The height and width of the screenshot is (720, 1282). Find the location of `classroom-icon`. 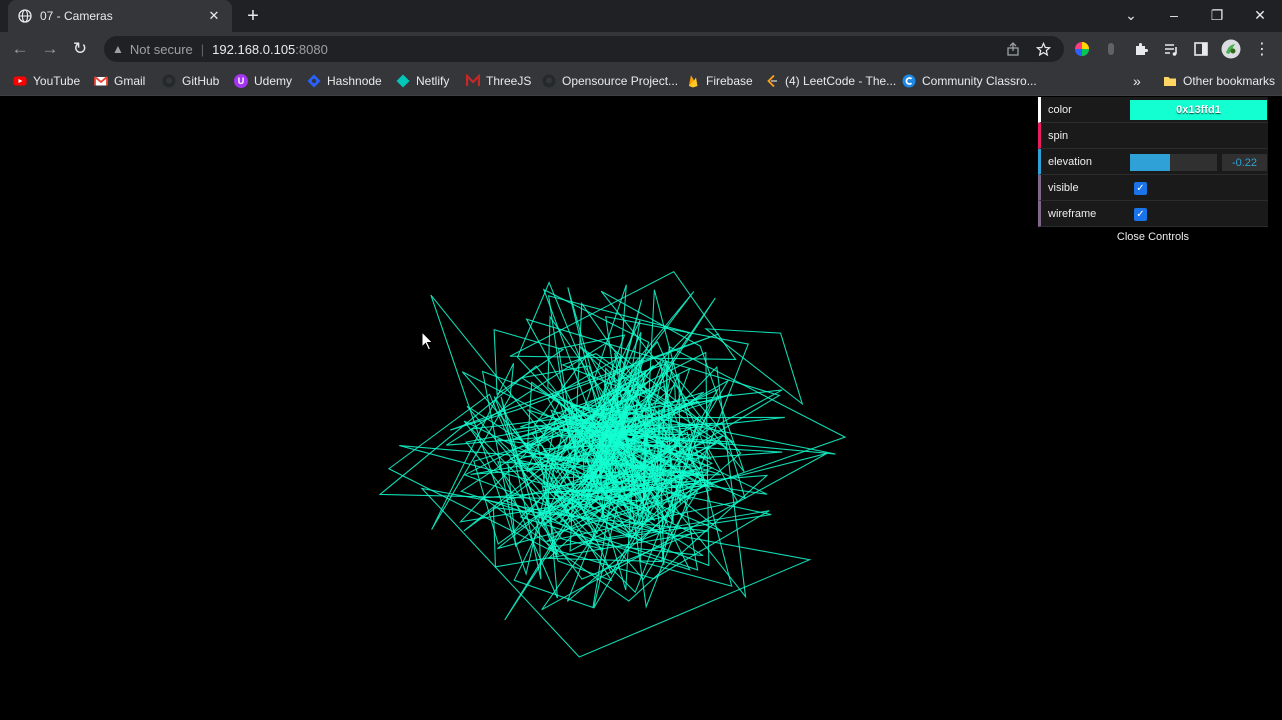

classroom-icon is located at coordinates (909, 81).